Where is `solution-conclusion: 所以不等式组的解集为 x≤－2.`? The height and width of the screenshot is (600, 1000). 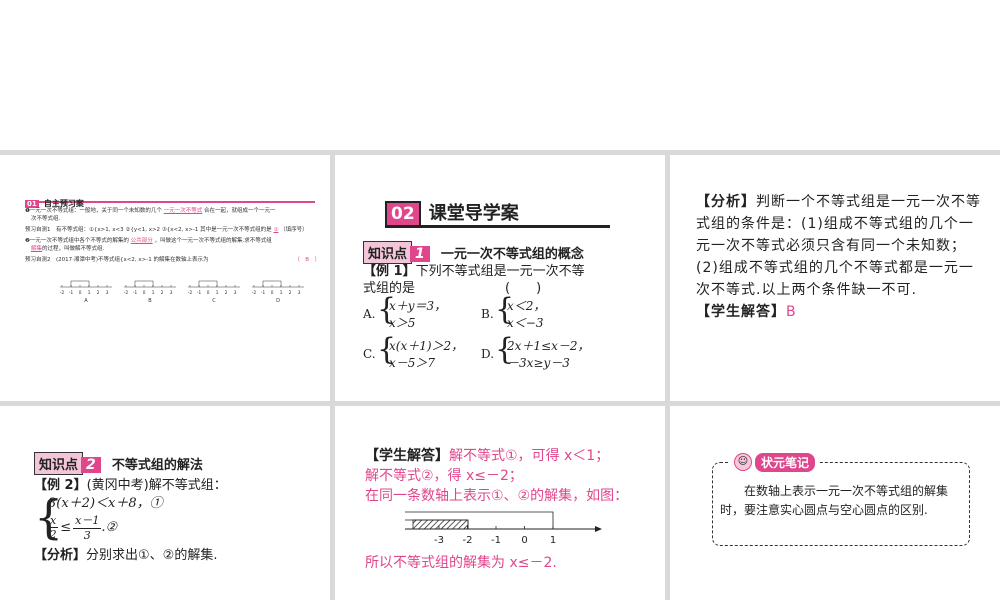 solution-conclusion: 所以不等式组的解集为 x≤－2. is located at coordinates (461, 563).